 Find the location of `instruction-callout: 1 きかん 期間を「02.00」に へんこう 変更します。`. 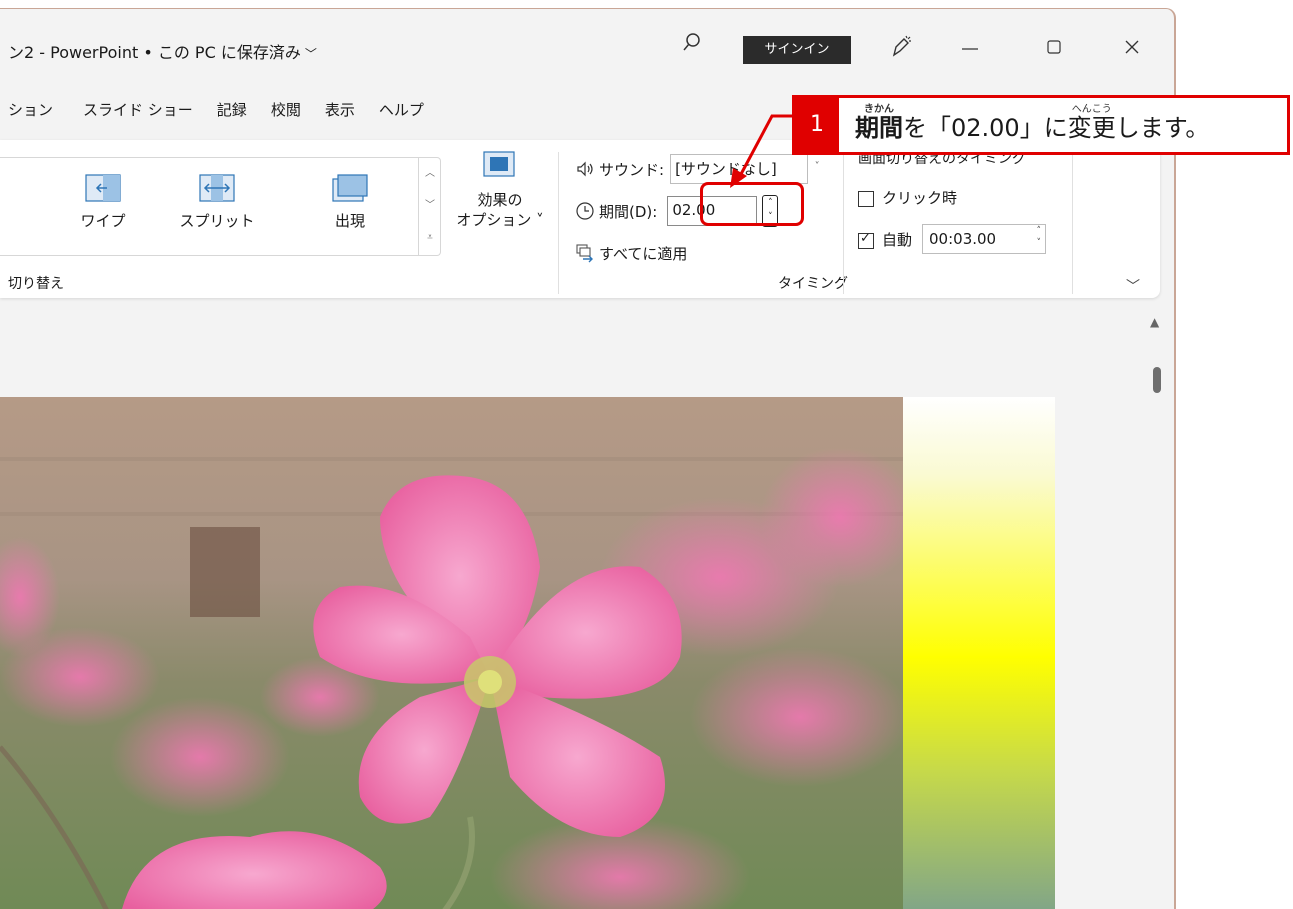

instruction-callout: 1 きかん 期間を「02.00」に へんこう 変更します。 is located at coordinates (1041, 125).